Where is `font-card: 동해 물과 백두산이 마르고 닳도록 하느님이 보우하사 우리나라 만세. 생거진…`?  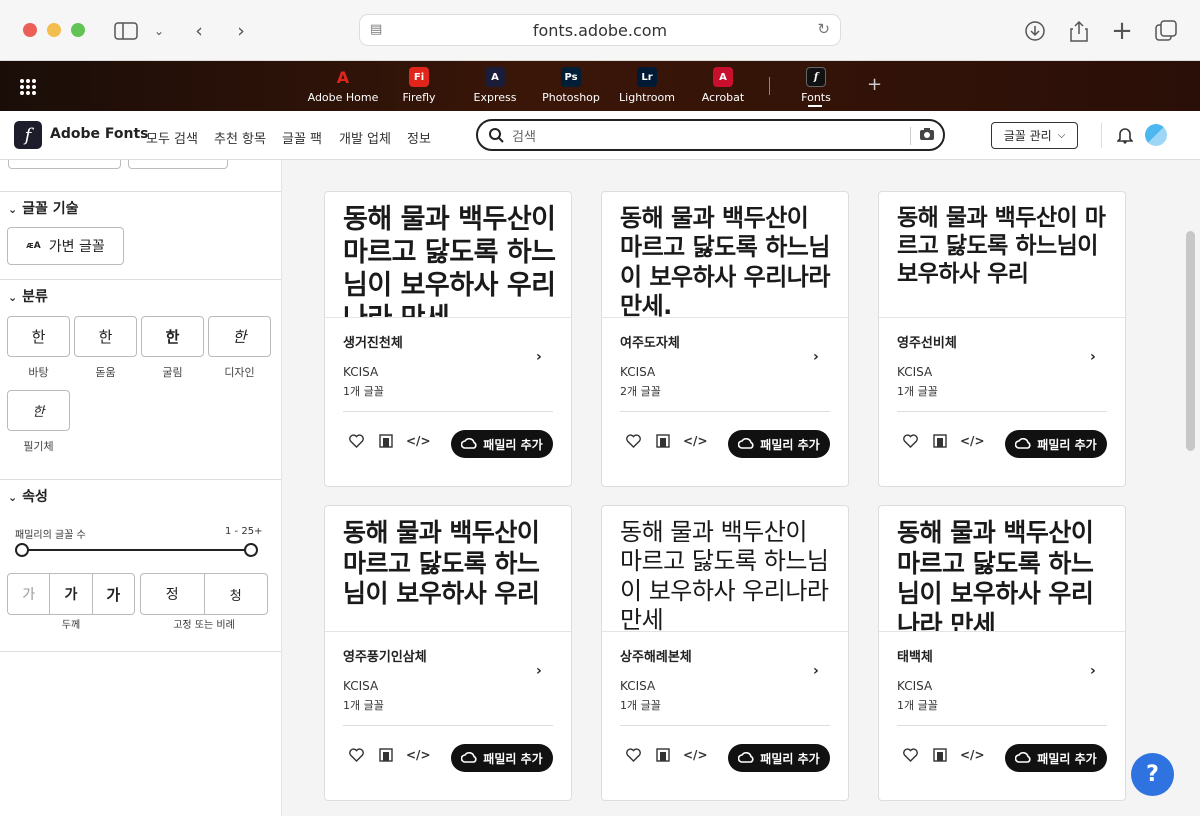
font-card: 동해 물과 백두산이 마르고 닳도록 하느님이 보우하사 우리나라 만세. 생거진… is located at coordinates (448, 339).